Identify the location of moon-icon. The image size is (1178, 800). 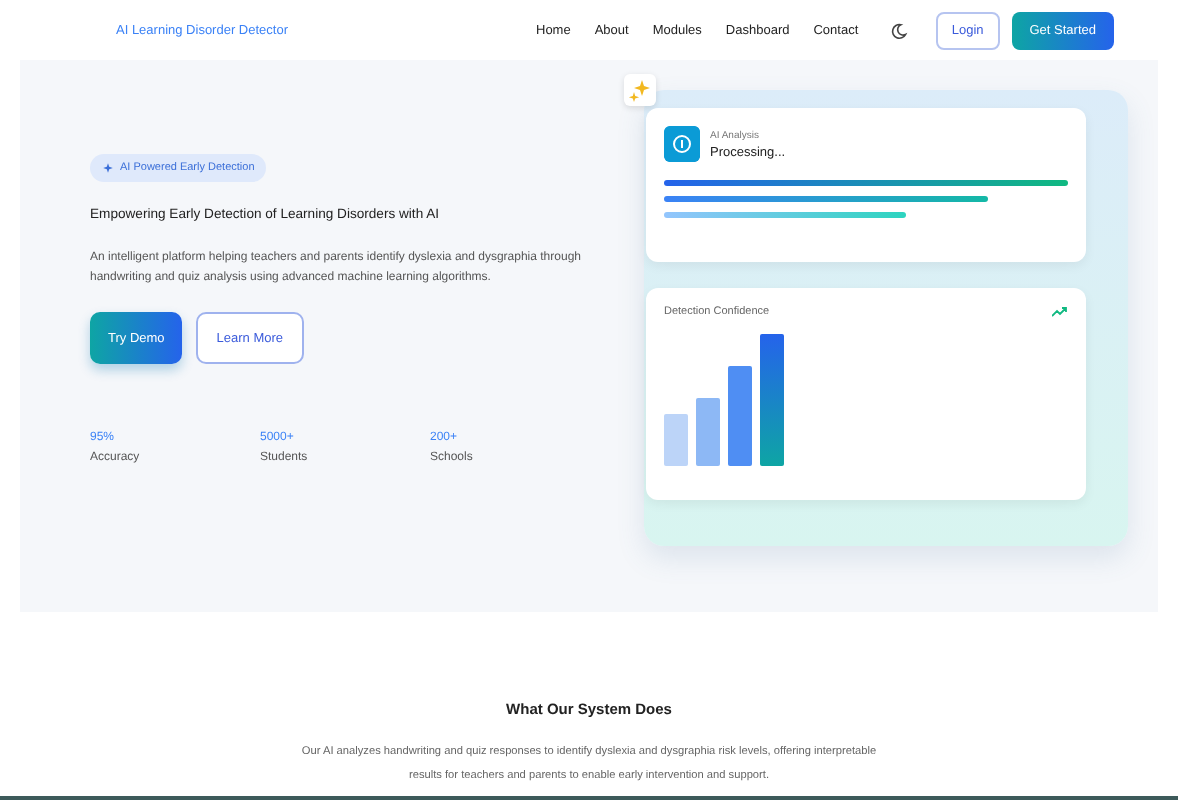
(898, 30).